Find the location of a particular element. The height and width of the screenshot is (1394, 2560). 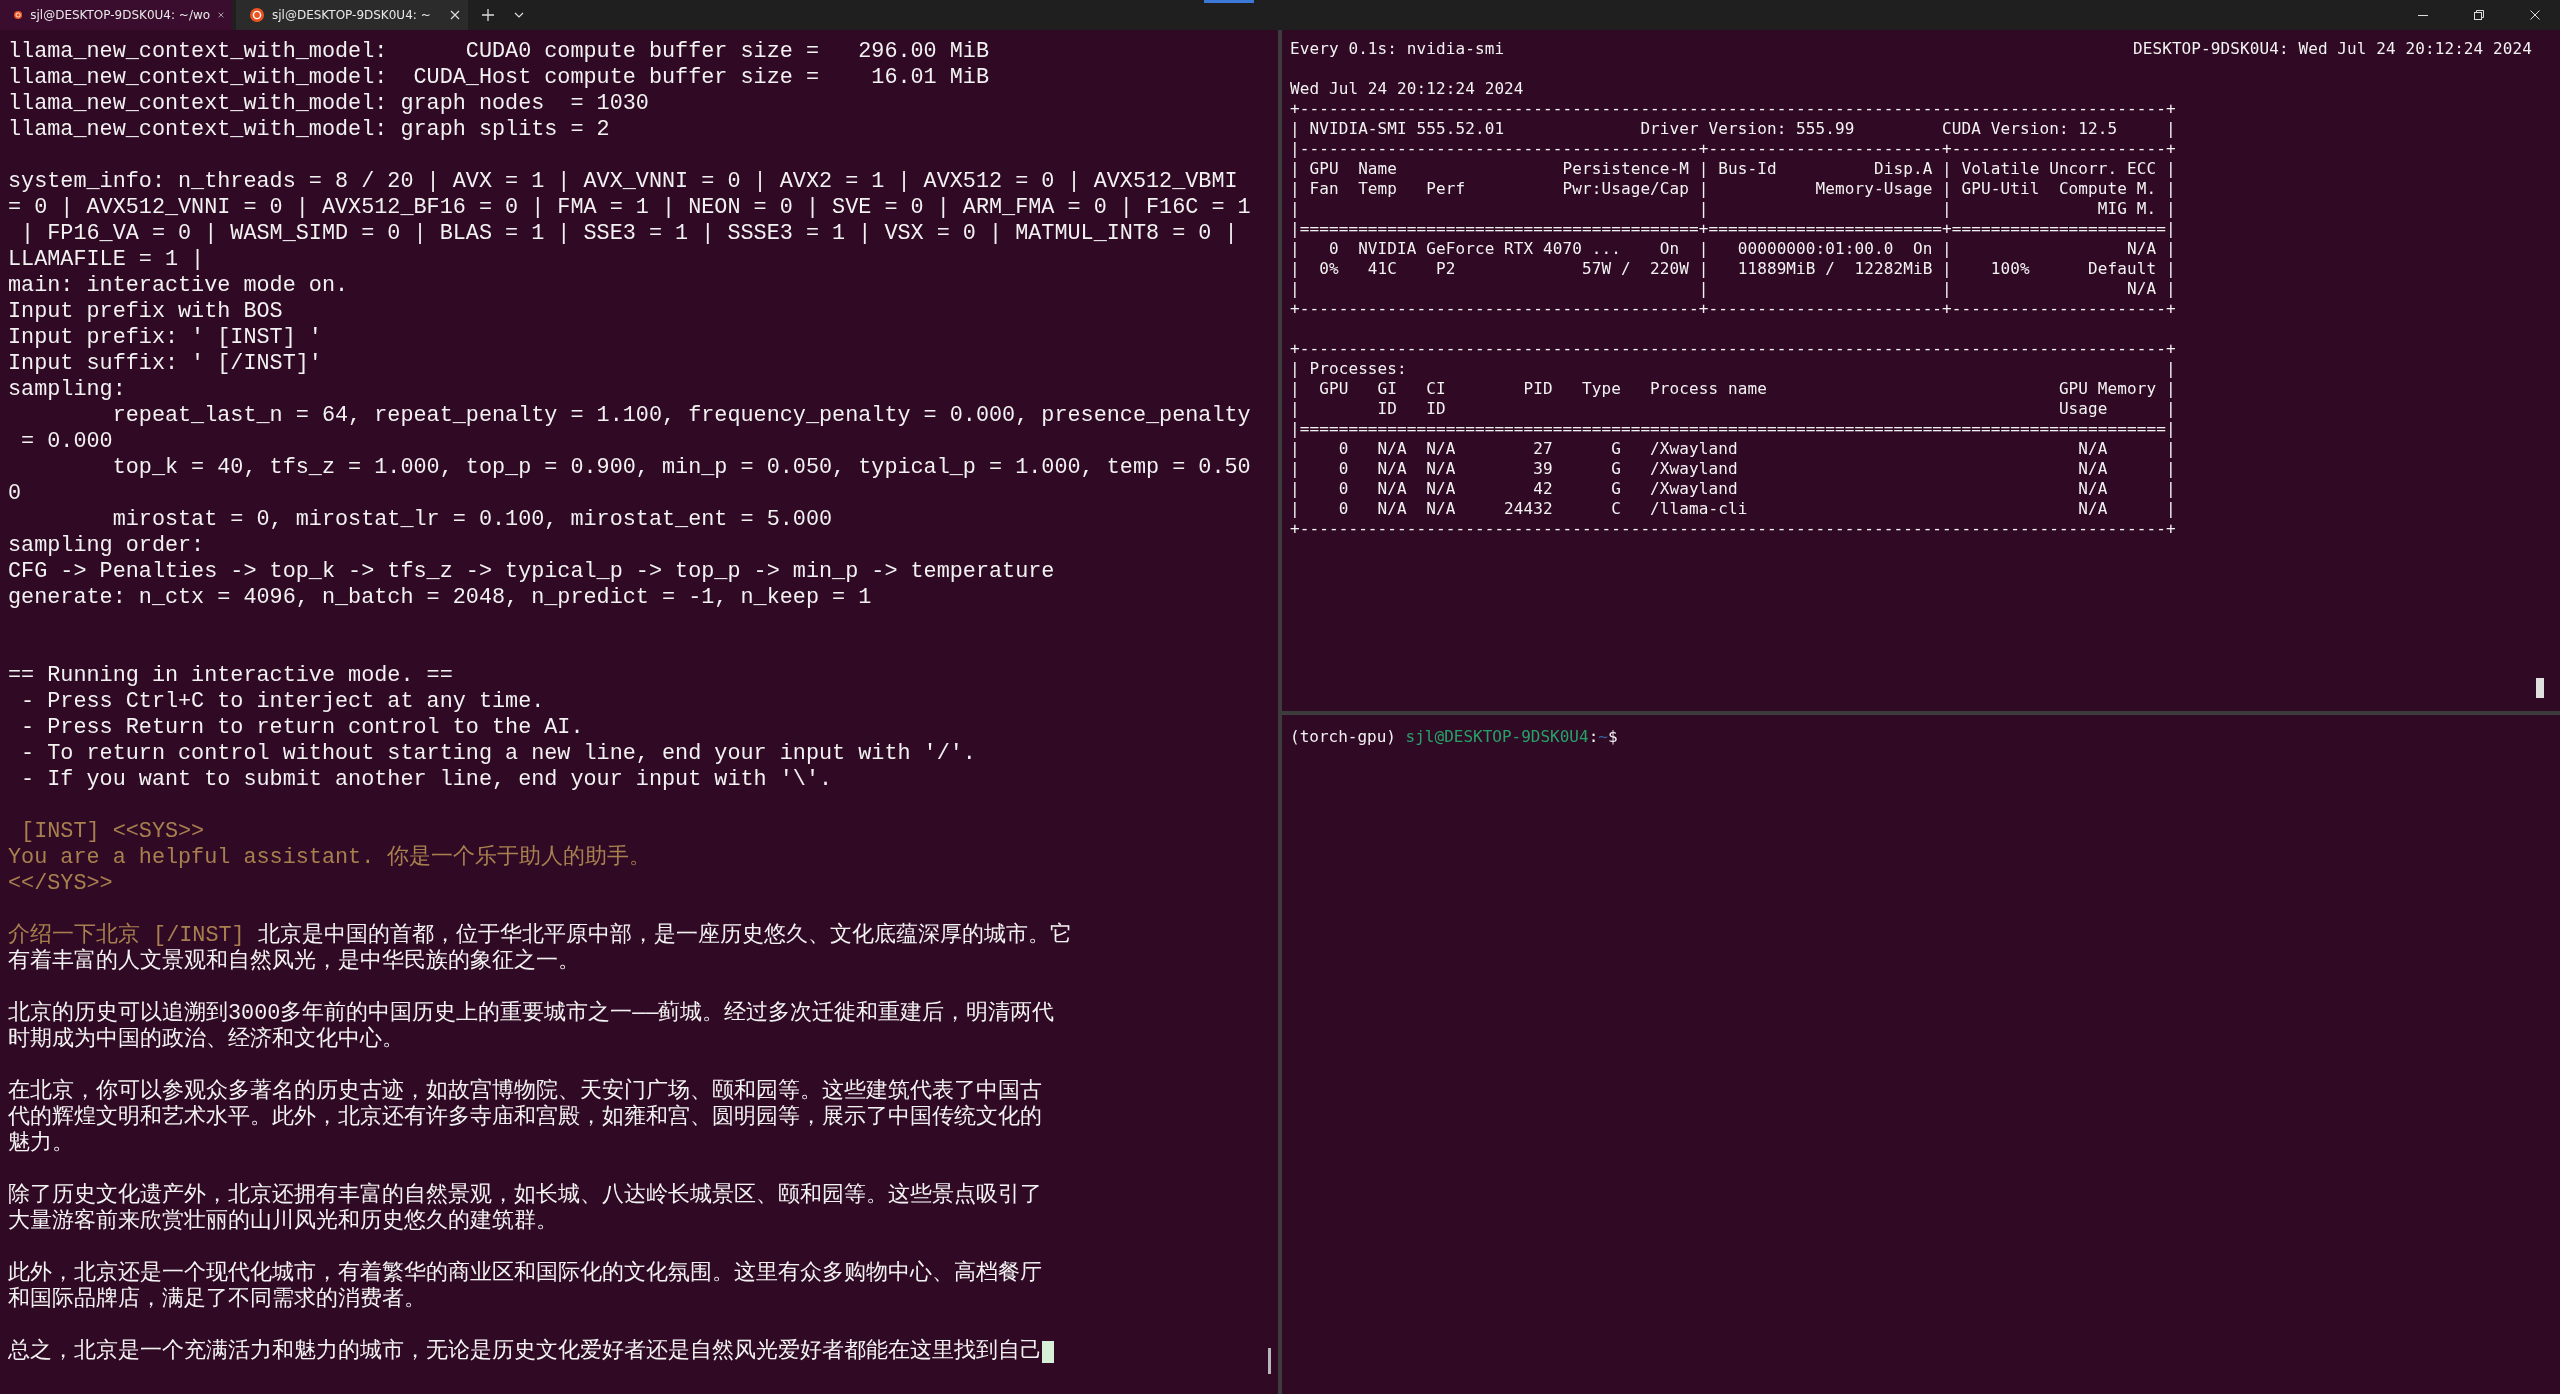

terminal-line: - To return control without starting a new line, end your input with '/'. is located at coordinates (498, 754).